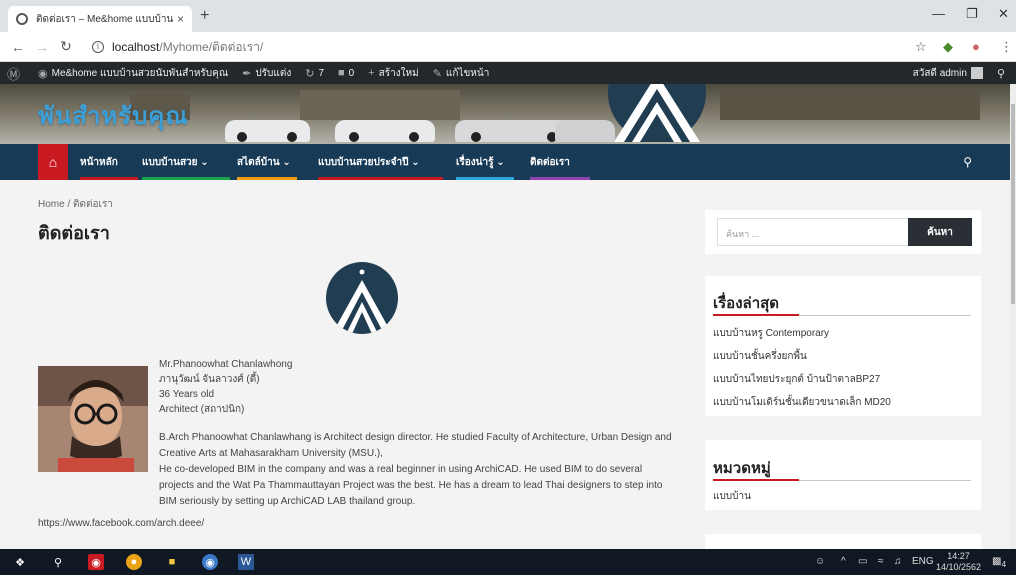 The height and width of the screenshot is (575, 1016). What do you see at coordinates (180, 19) in the screenshot?
I see `close-tab-icon: ×` at bounding box center [180, 19].